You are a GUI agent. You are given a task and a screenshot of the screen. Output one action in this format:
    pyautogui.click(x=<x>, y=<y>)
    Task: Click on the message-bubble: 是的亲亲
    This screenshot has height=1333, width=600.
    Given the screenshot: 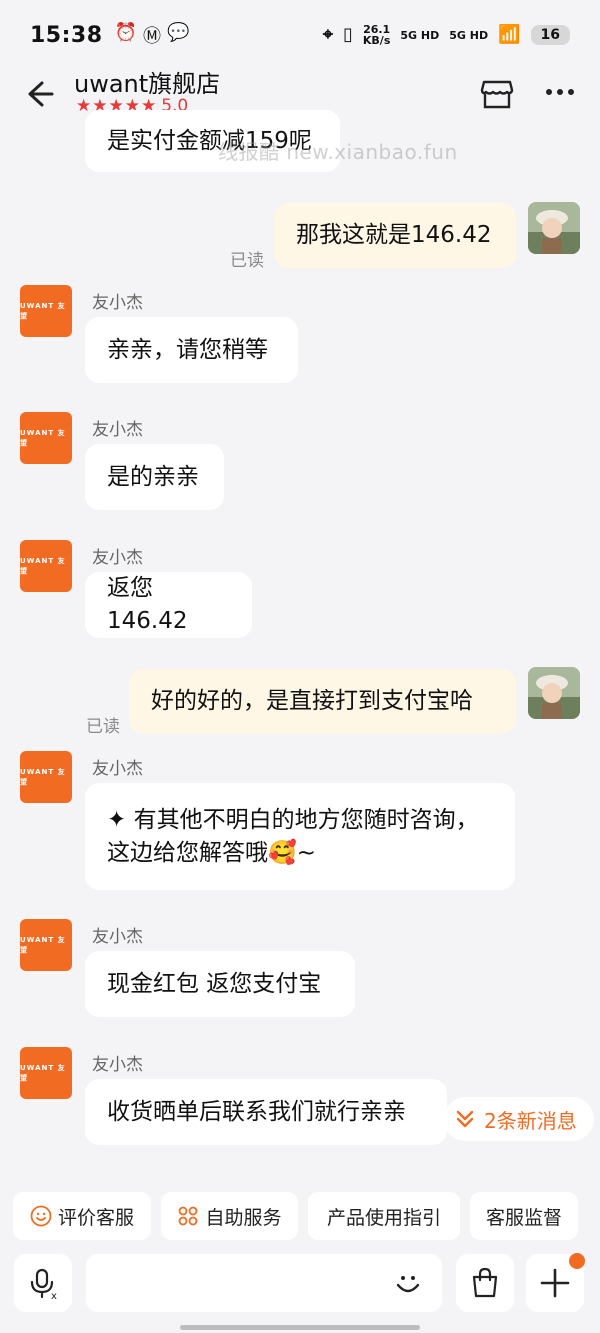 What is the action you would take?
    pyautogui.click(x=154, y=477)
    